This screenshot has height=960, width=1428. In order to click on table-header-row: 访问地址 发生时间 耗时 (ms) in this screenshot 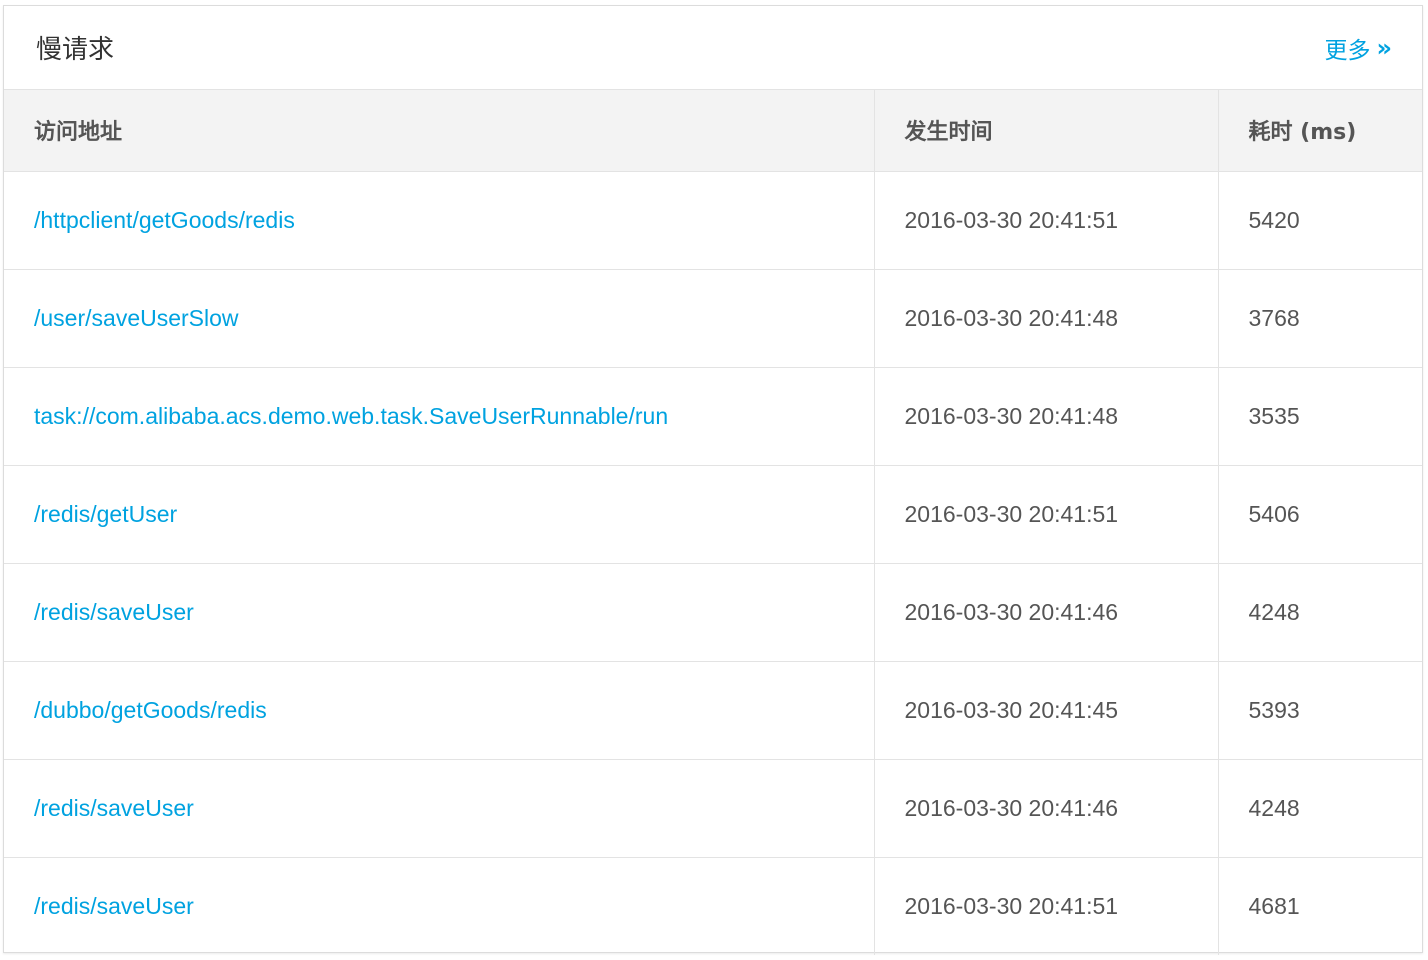, I will do `click(713, 131)`.